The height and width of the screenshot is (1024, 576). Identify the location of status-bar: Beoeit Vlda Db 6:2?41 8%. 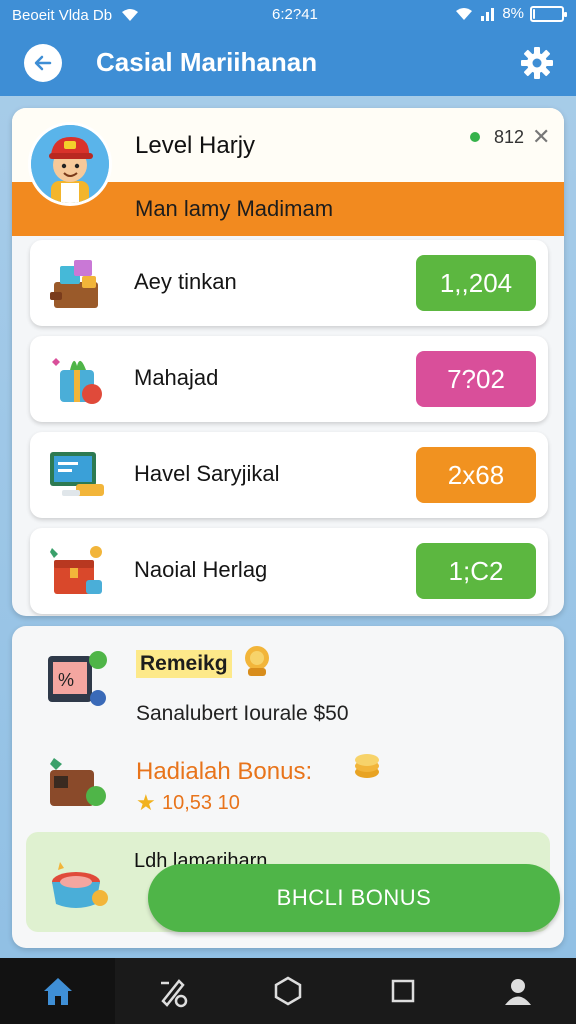
(288, 15).